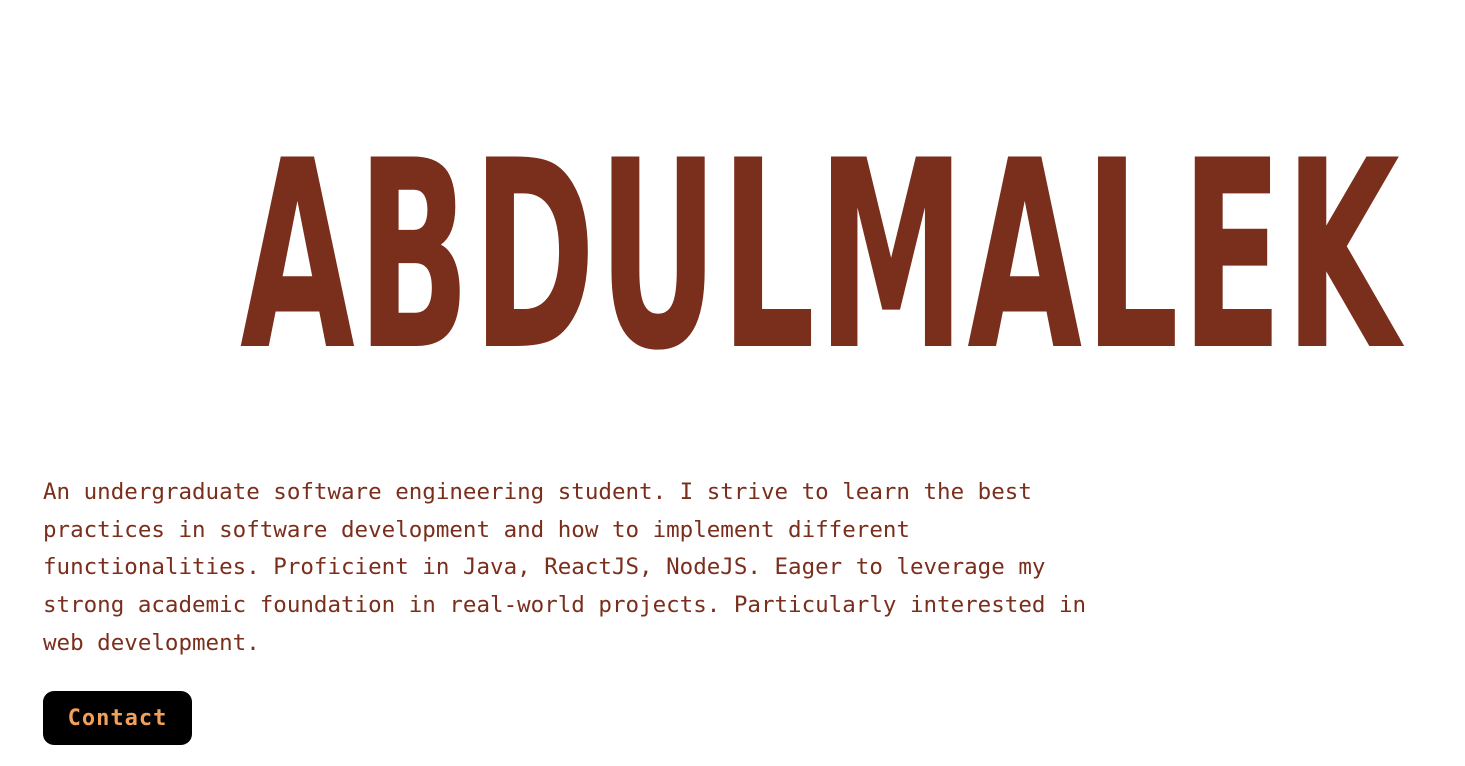 The width and height of the screenshot is (1465, 766). What do you see at coordinates (117, 718) in the screenshot?
I see `contact-button: Contact` at bounding box center [117, 718].